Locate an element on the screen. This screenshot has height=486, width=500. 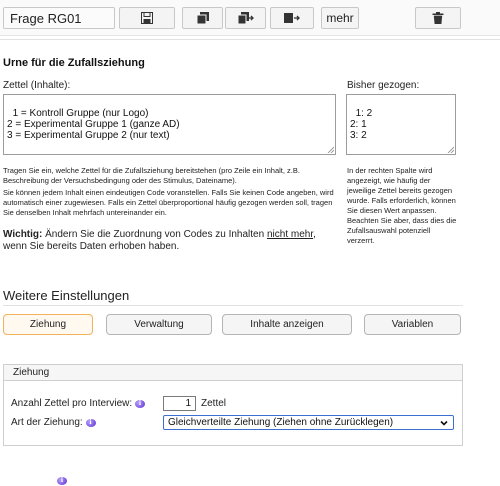
tab-inhalte-anzeigen: Inhalte anzeigen is located at coordinates (287, 324).